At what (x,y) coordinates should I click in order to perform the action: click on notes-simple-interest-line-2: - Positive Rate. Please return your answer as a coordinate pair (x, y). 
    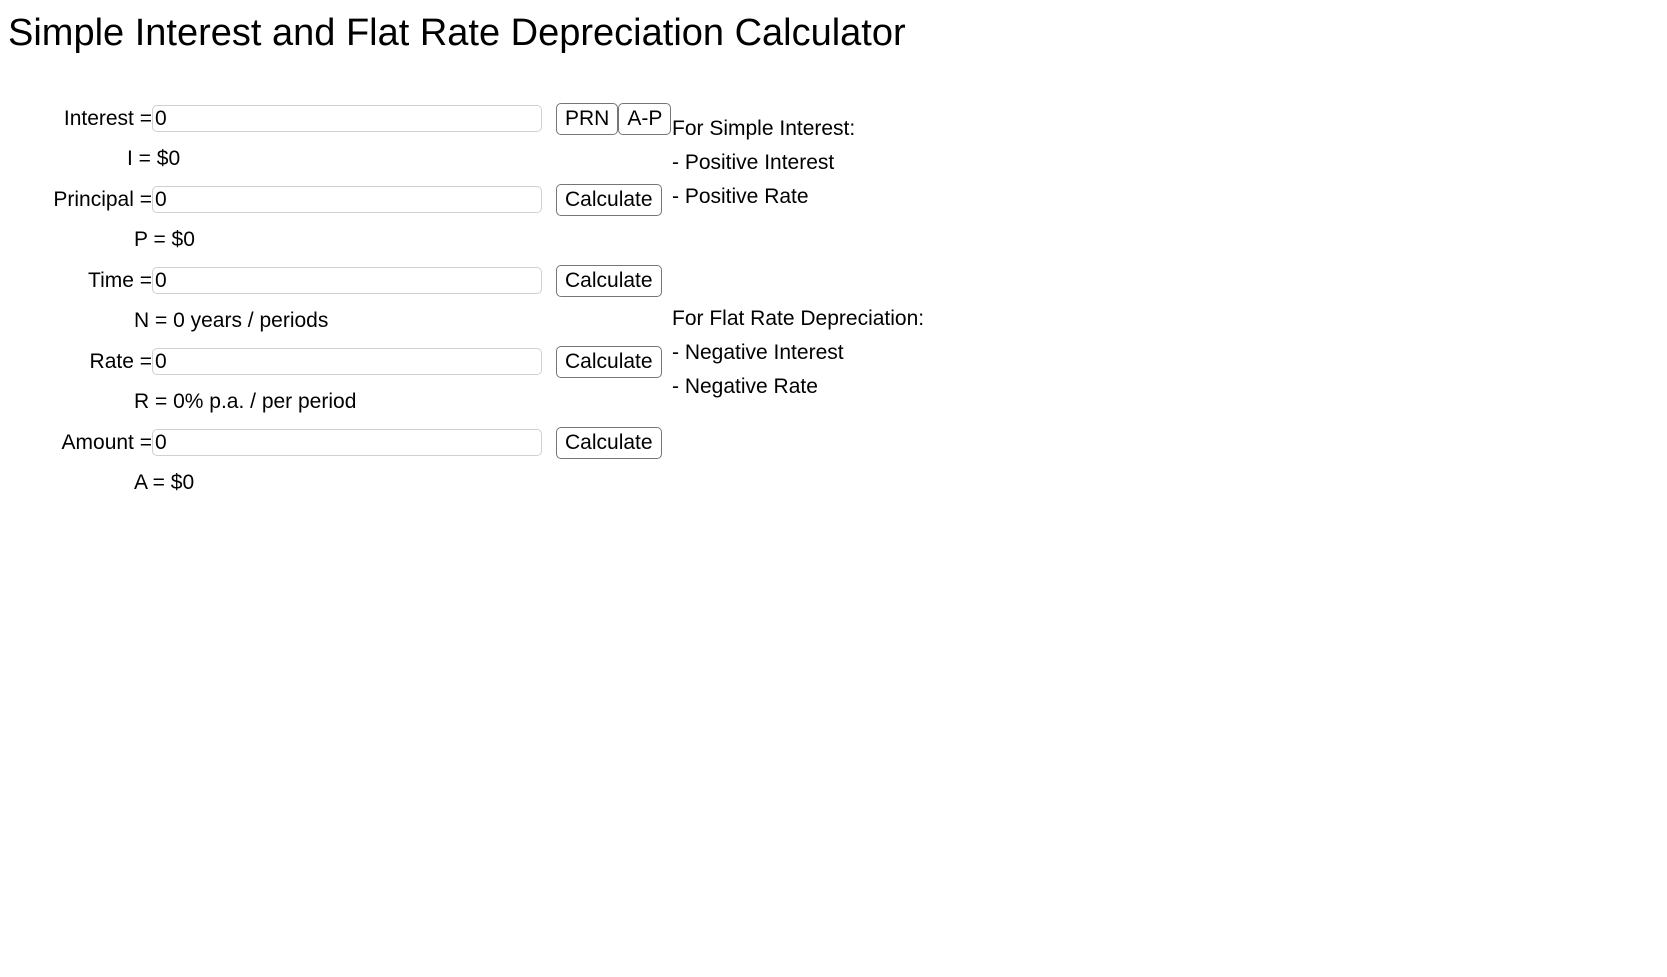
    Looking at the image, I should click on (740, 196).